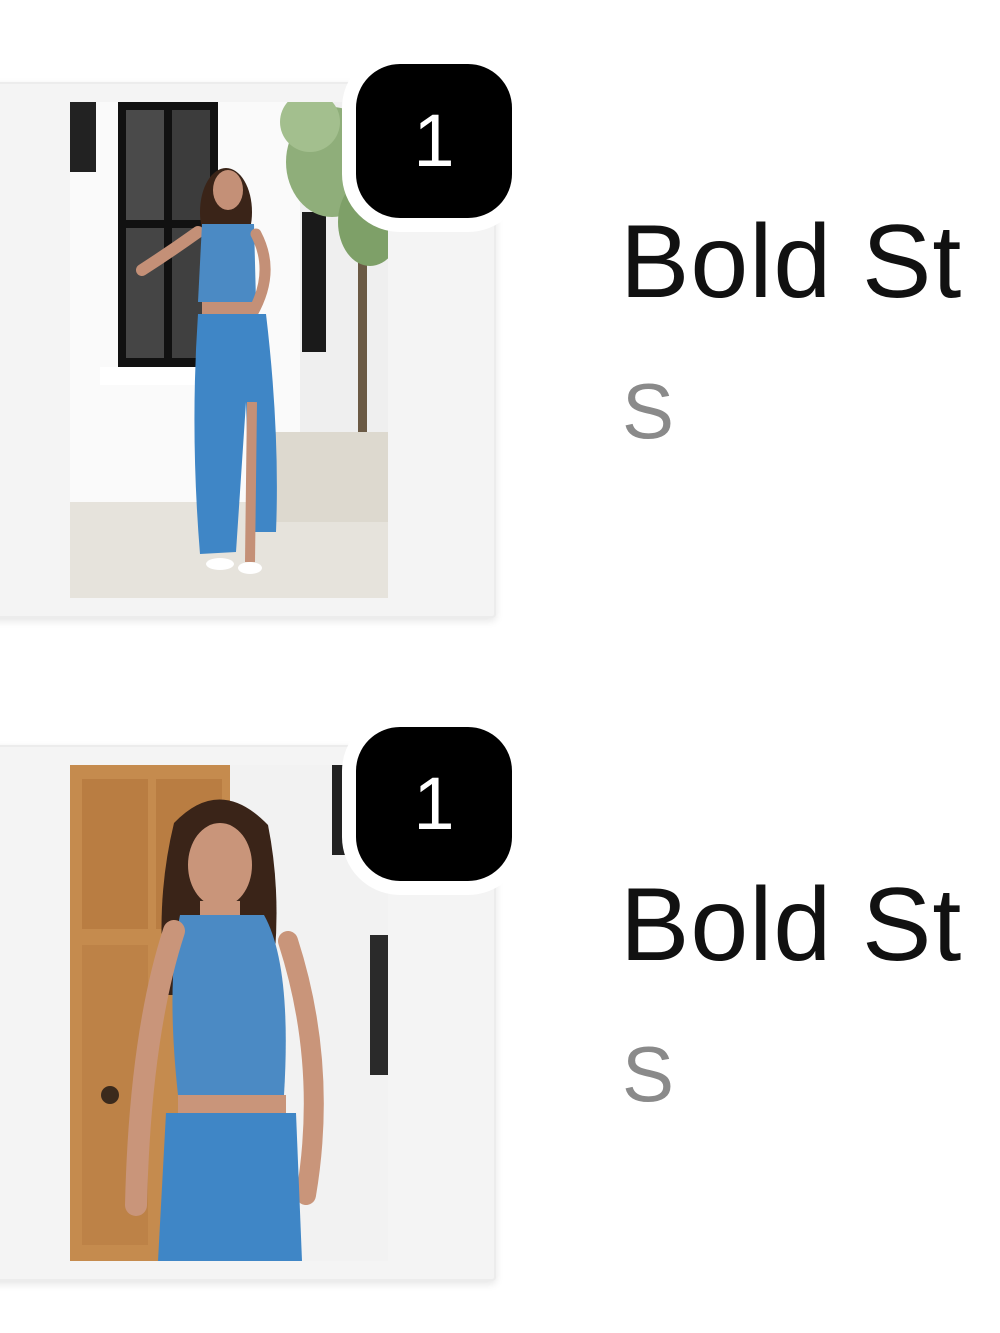 Image resolution: width=1000 pixels, height=1333 pixels. Describe the element at coordinates (229, 350) in the screenshot. I see `product-photo-full-length` at that location.